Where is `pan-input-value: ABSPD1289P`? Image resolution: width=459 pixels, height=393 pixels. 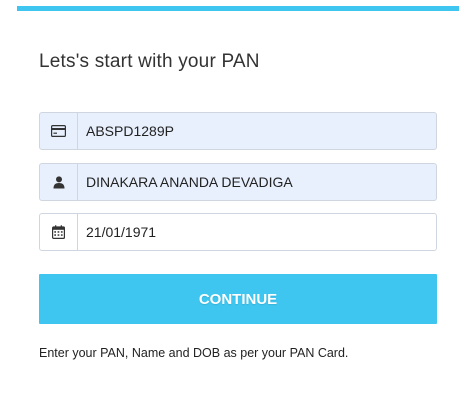 pan-input-value: ABSPD1289P is located at coordinates (126, 131).